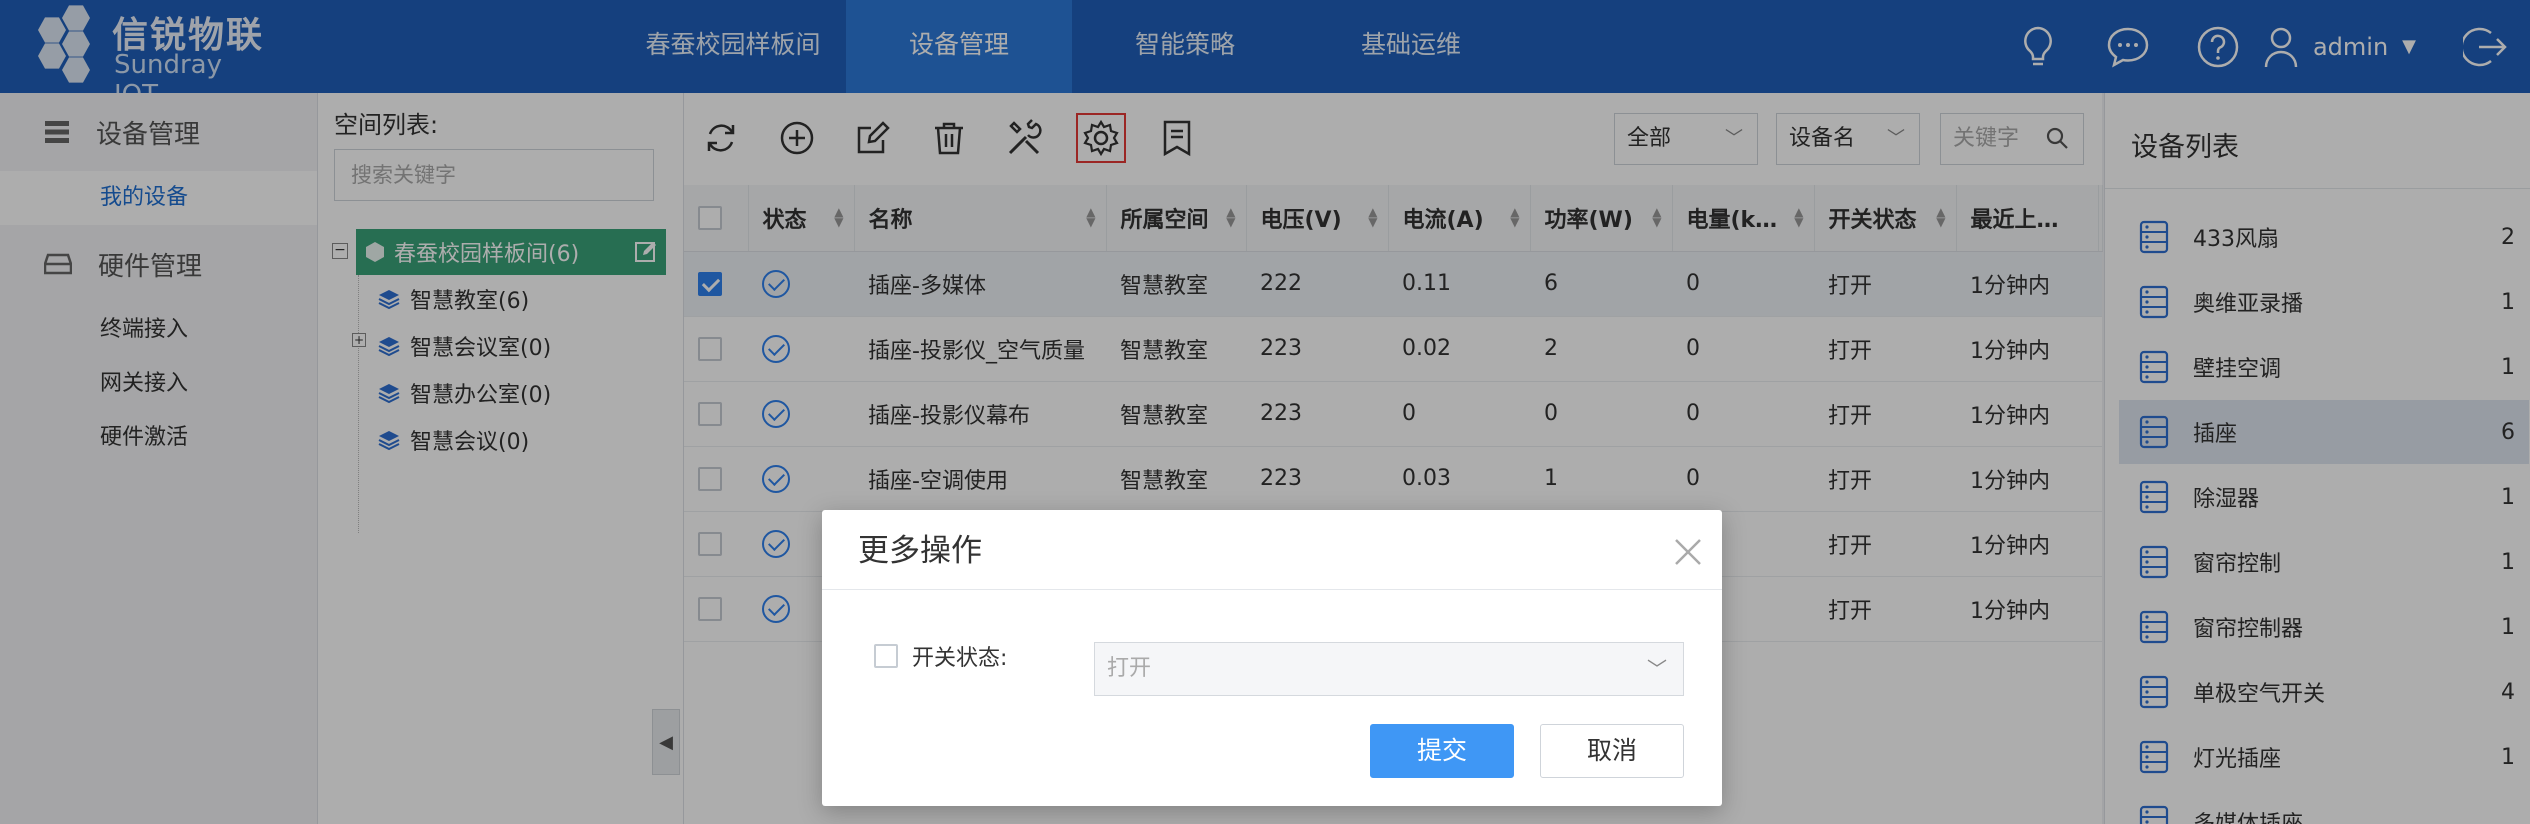  What do you see at coordinates (886, 656) in the screenshot?
I see `switch-state-checkbox` at bounding box center [886, 656].